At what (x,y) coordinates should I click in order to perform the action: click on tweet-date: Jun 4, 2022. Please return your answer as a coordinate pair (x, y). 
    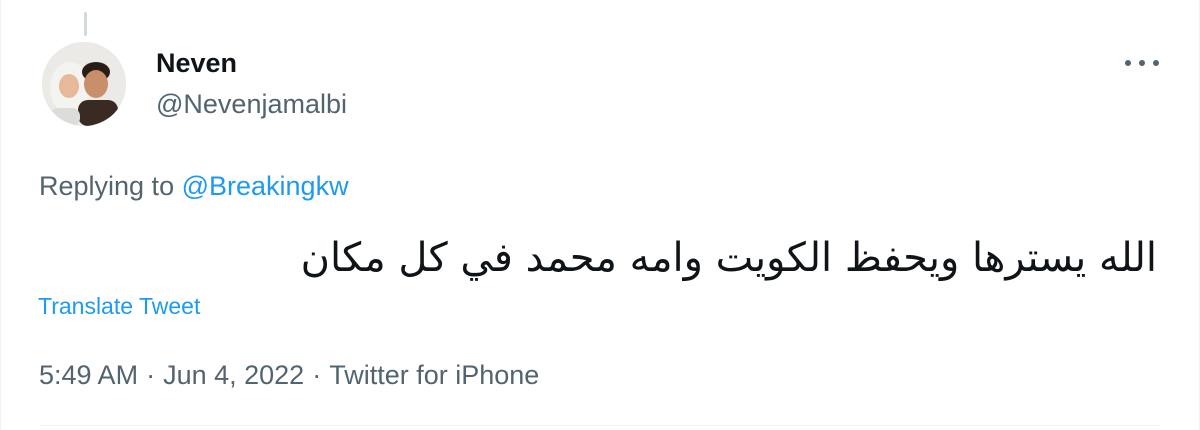
    Looking at the image, I should click on (233, 375).